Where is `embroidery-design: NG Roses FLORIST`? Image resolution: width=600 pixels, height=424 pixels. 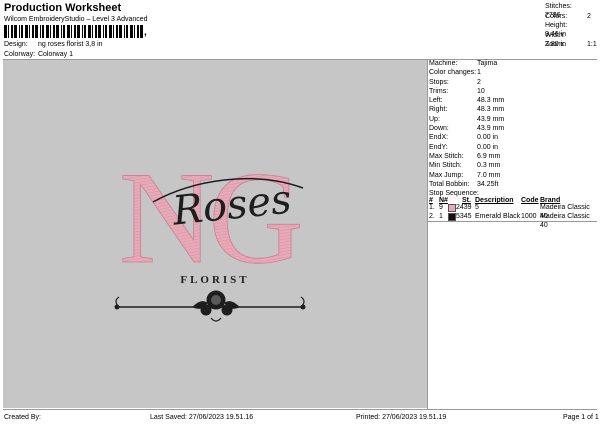 embroidery-design: NG Roses FLORIST is located at coordinates (210, 233).